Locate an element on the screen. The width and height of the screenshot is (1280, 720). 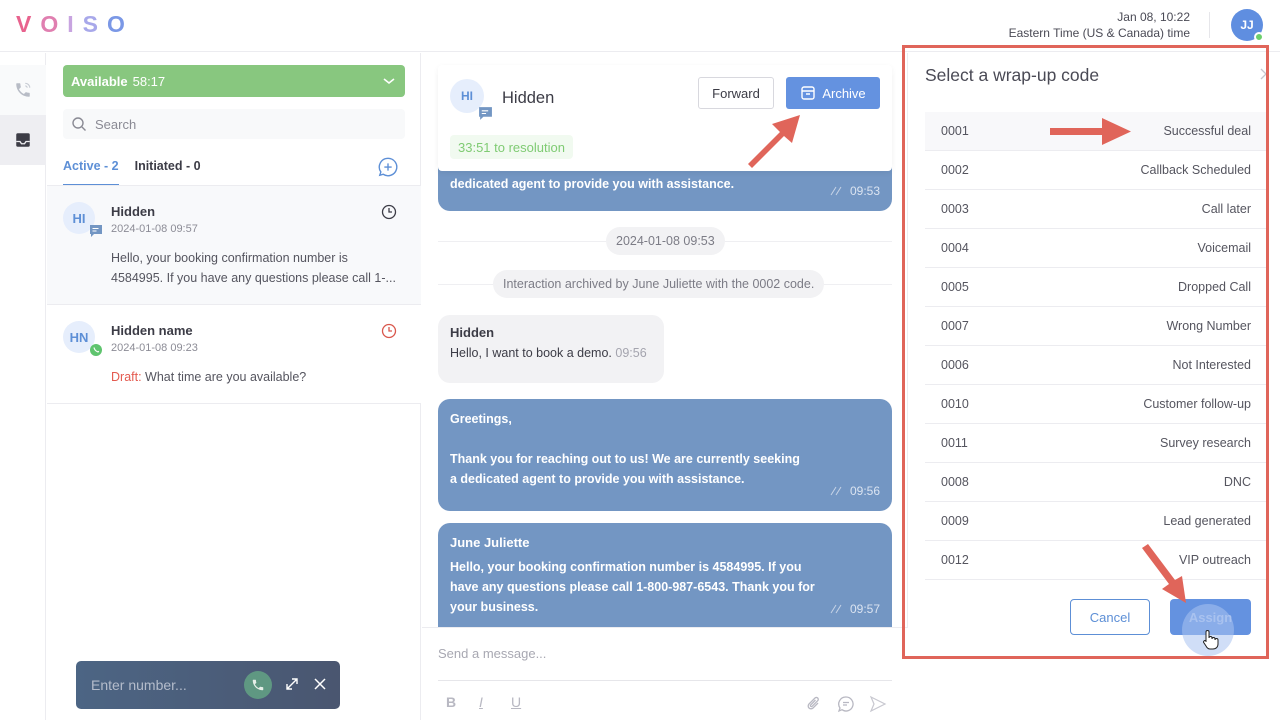
wrap-up-label: Voicemail is located at coordinates (1224, 248).